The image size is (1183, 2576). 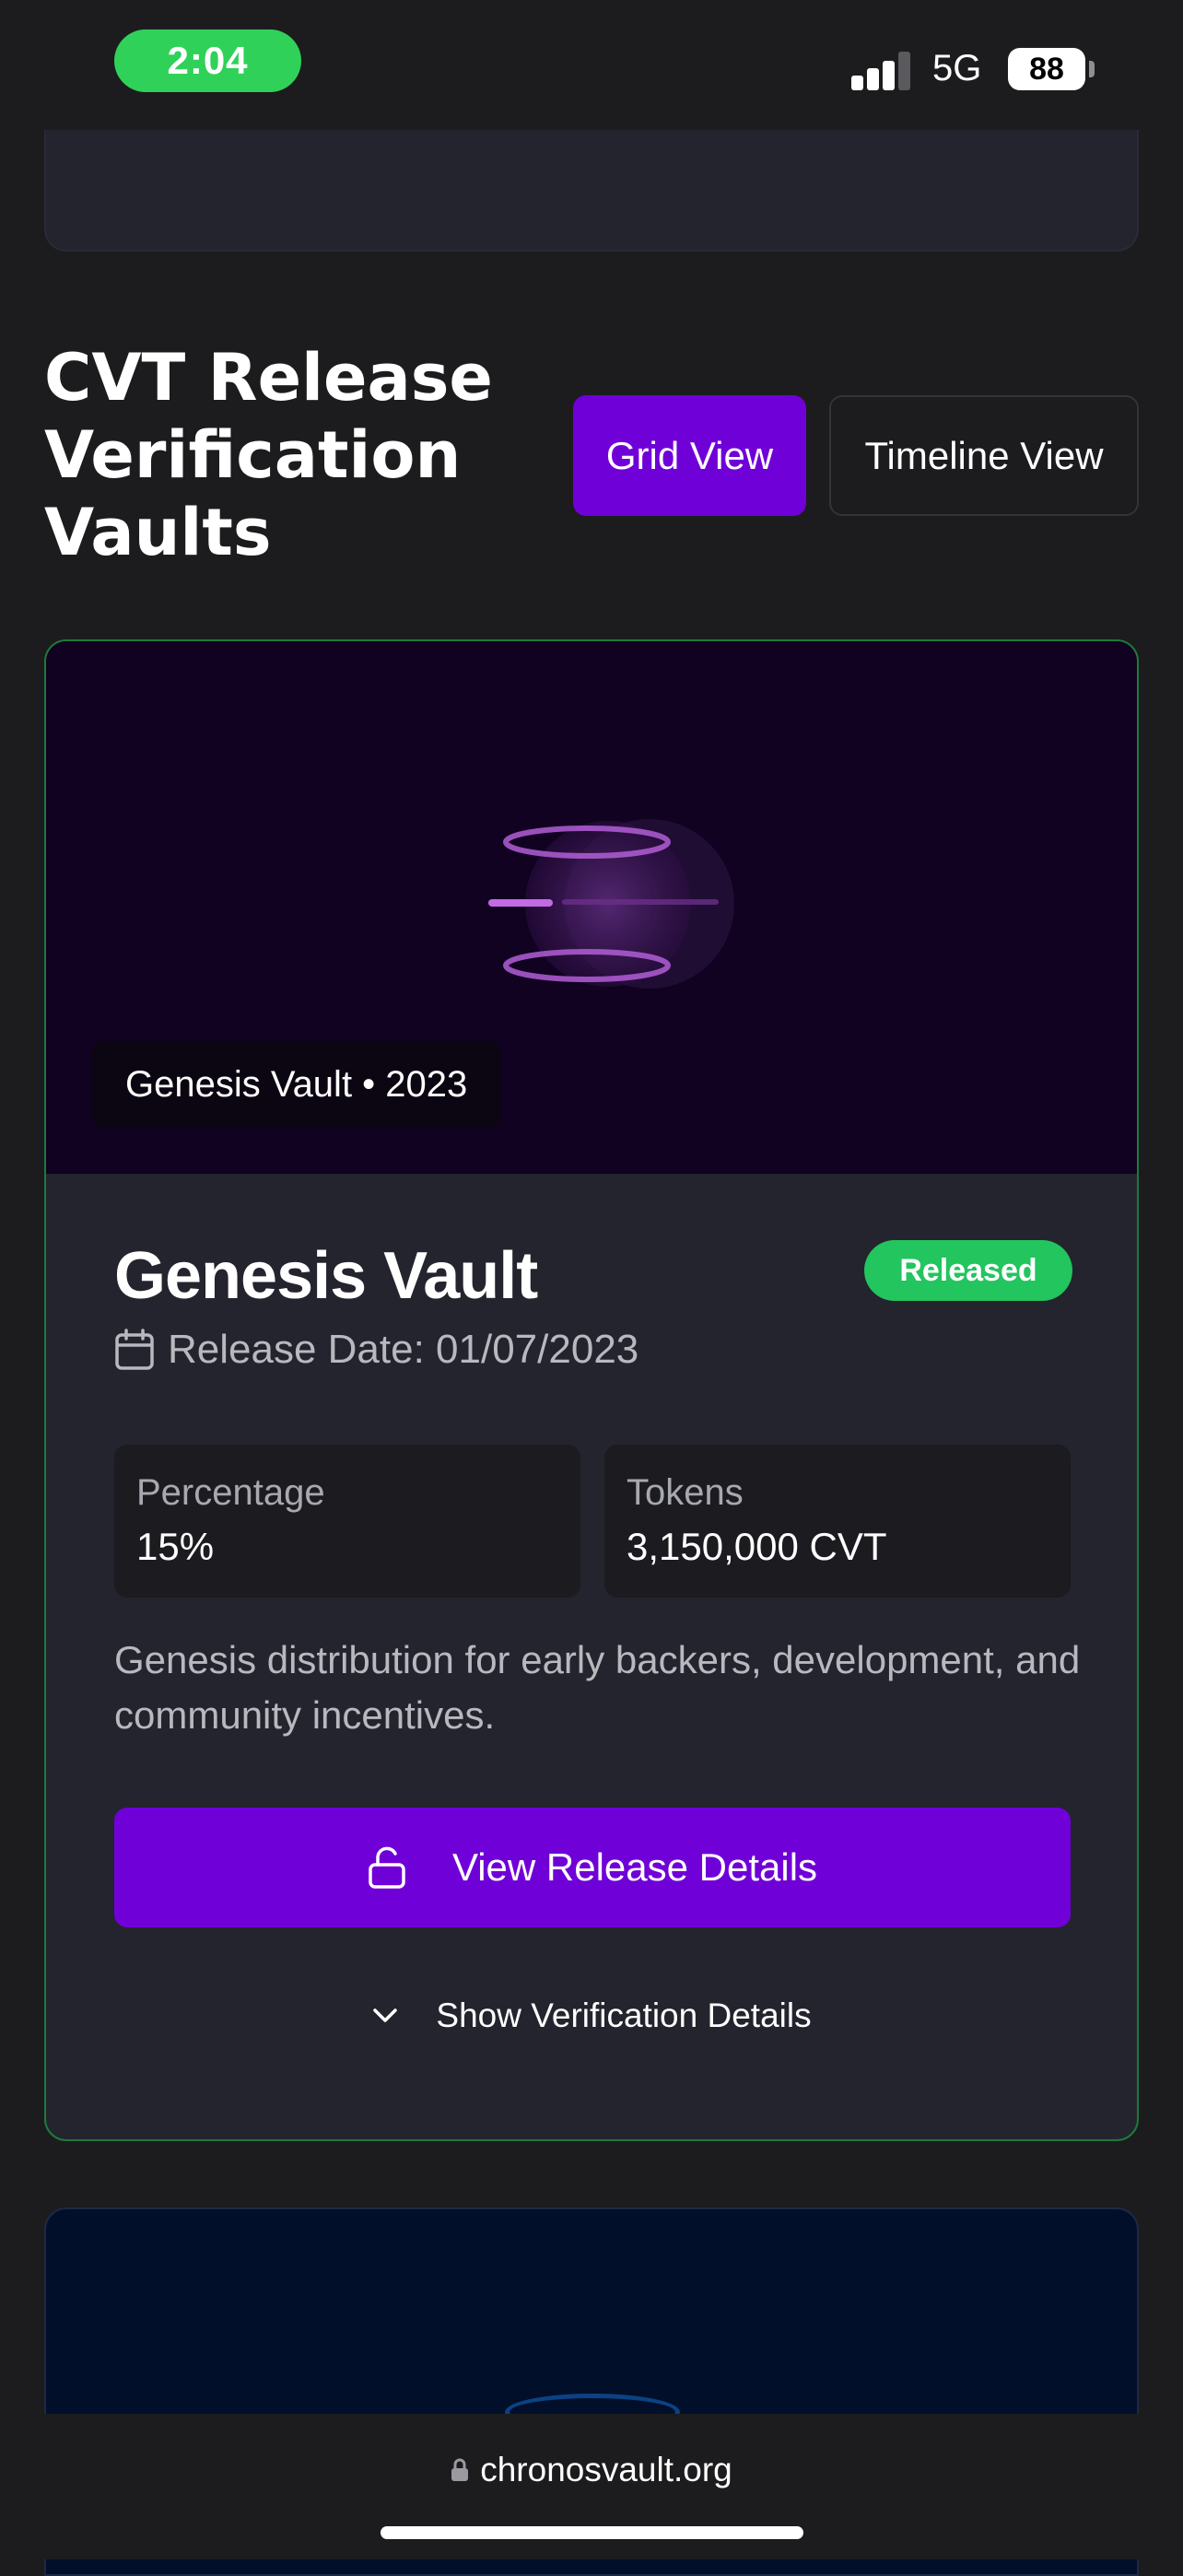 I want to click on lock-icon, so click(x=460, y=2469).